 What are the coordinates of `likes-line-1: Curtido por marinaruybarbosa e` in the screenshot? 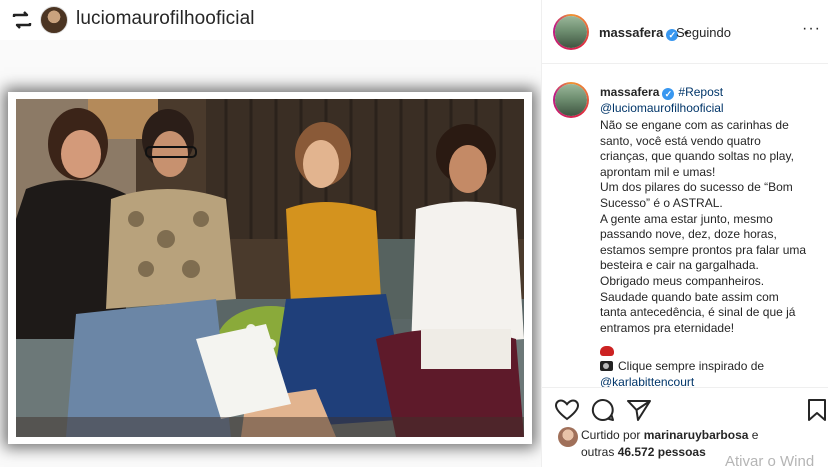 It's located at (669, 435).